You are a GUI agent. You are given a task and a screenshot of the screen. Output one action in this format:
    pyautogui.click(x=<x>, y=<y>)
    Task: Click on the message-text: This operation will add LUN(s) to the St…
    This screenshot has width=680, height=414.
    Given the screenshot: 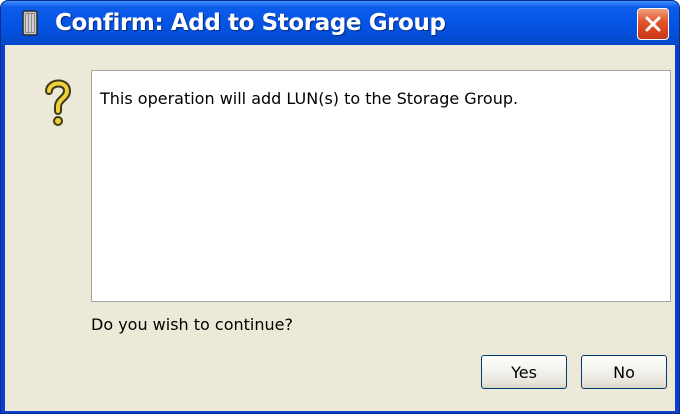 What is the action you would take?
    pyautogui.click(x=309, y=98)
    